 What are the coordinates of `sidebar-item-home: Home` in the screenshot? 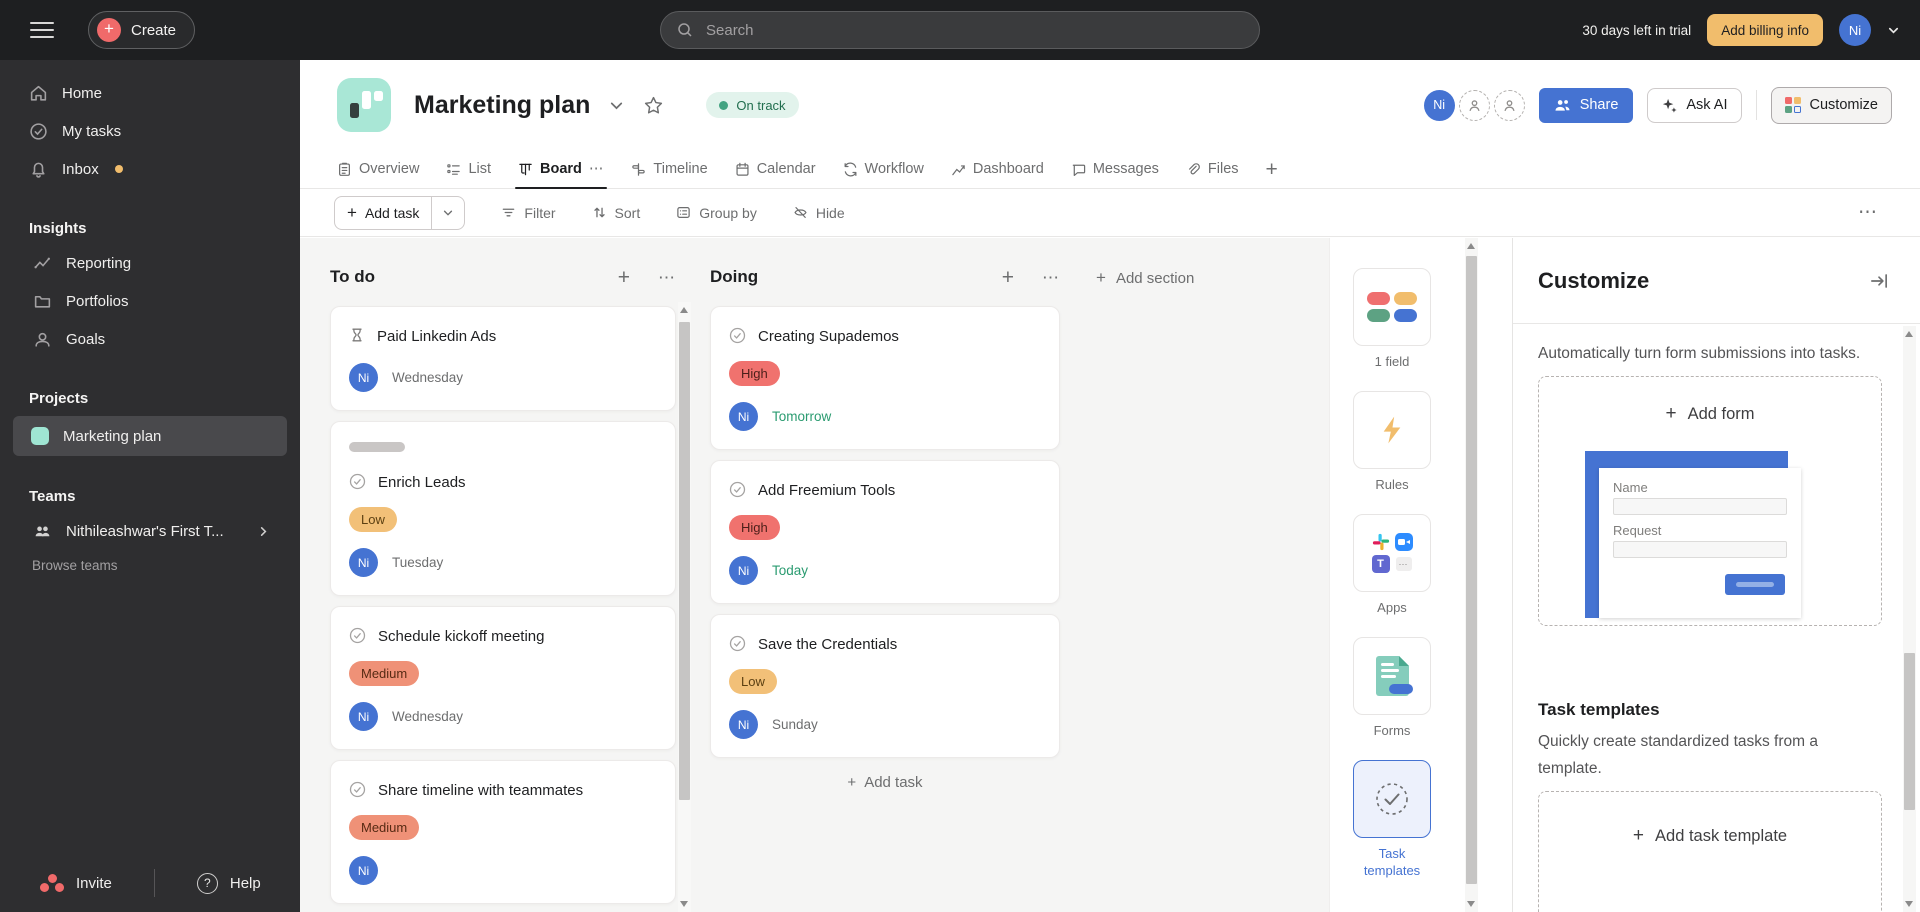 It's located at (150, 93).